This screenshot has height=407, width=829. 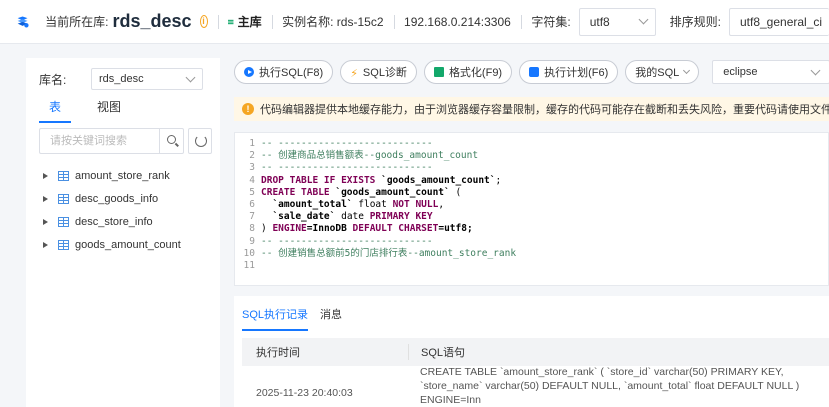 What do you see at coordinates (569, 72) in the screenshot?
I see `execution-plan-button: 执行计划(F6)` at bounding box center [569, 72].